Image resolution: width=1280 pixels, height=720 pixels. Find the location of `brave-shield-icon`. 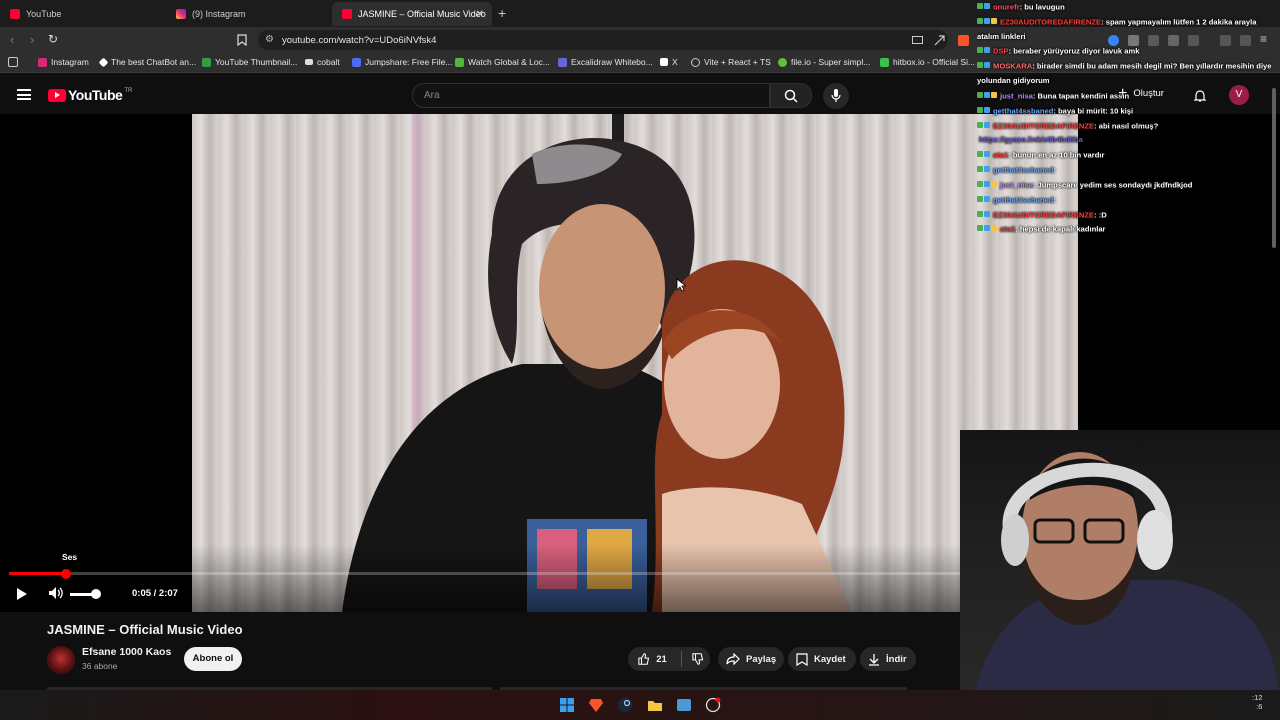

brave-shield-icon is located at coordinates (963, 40).